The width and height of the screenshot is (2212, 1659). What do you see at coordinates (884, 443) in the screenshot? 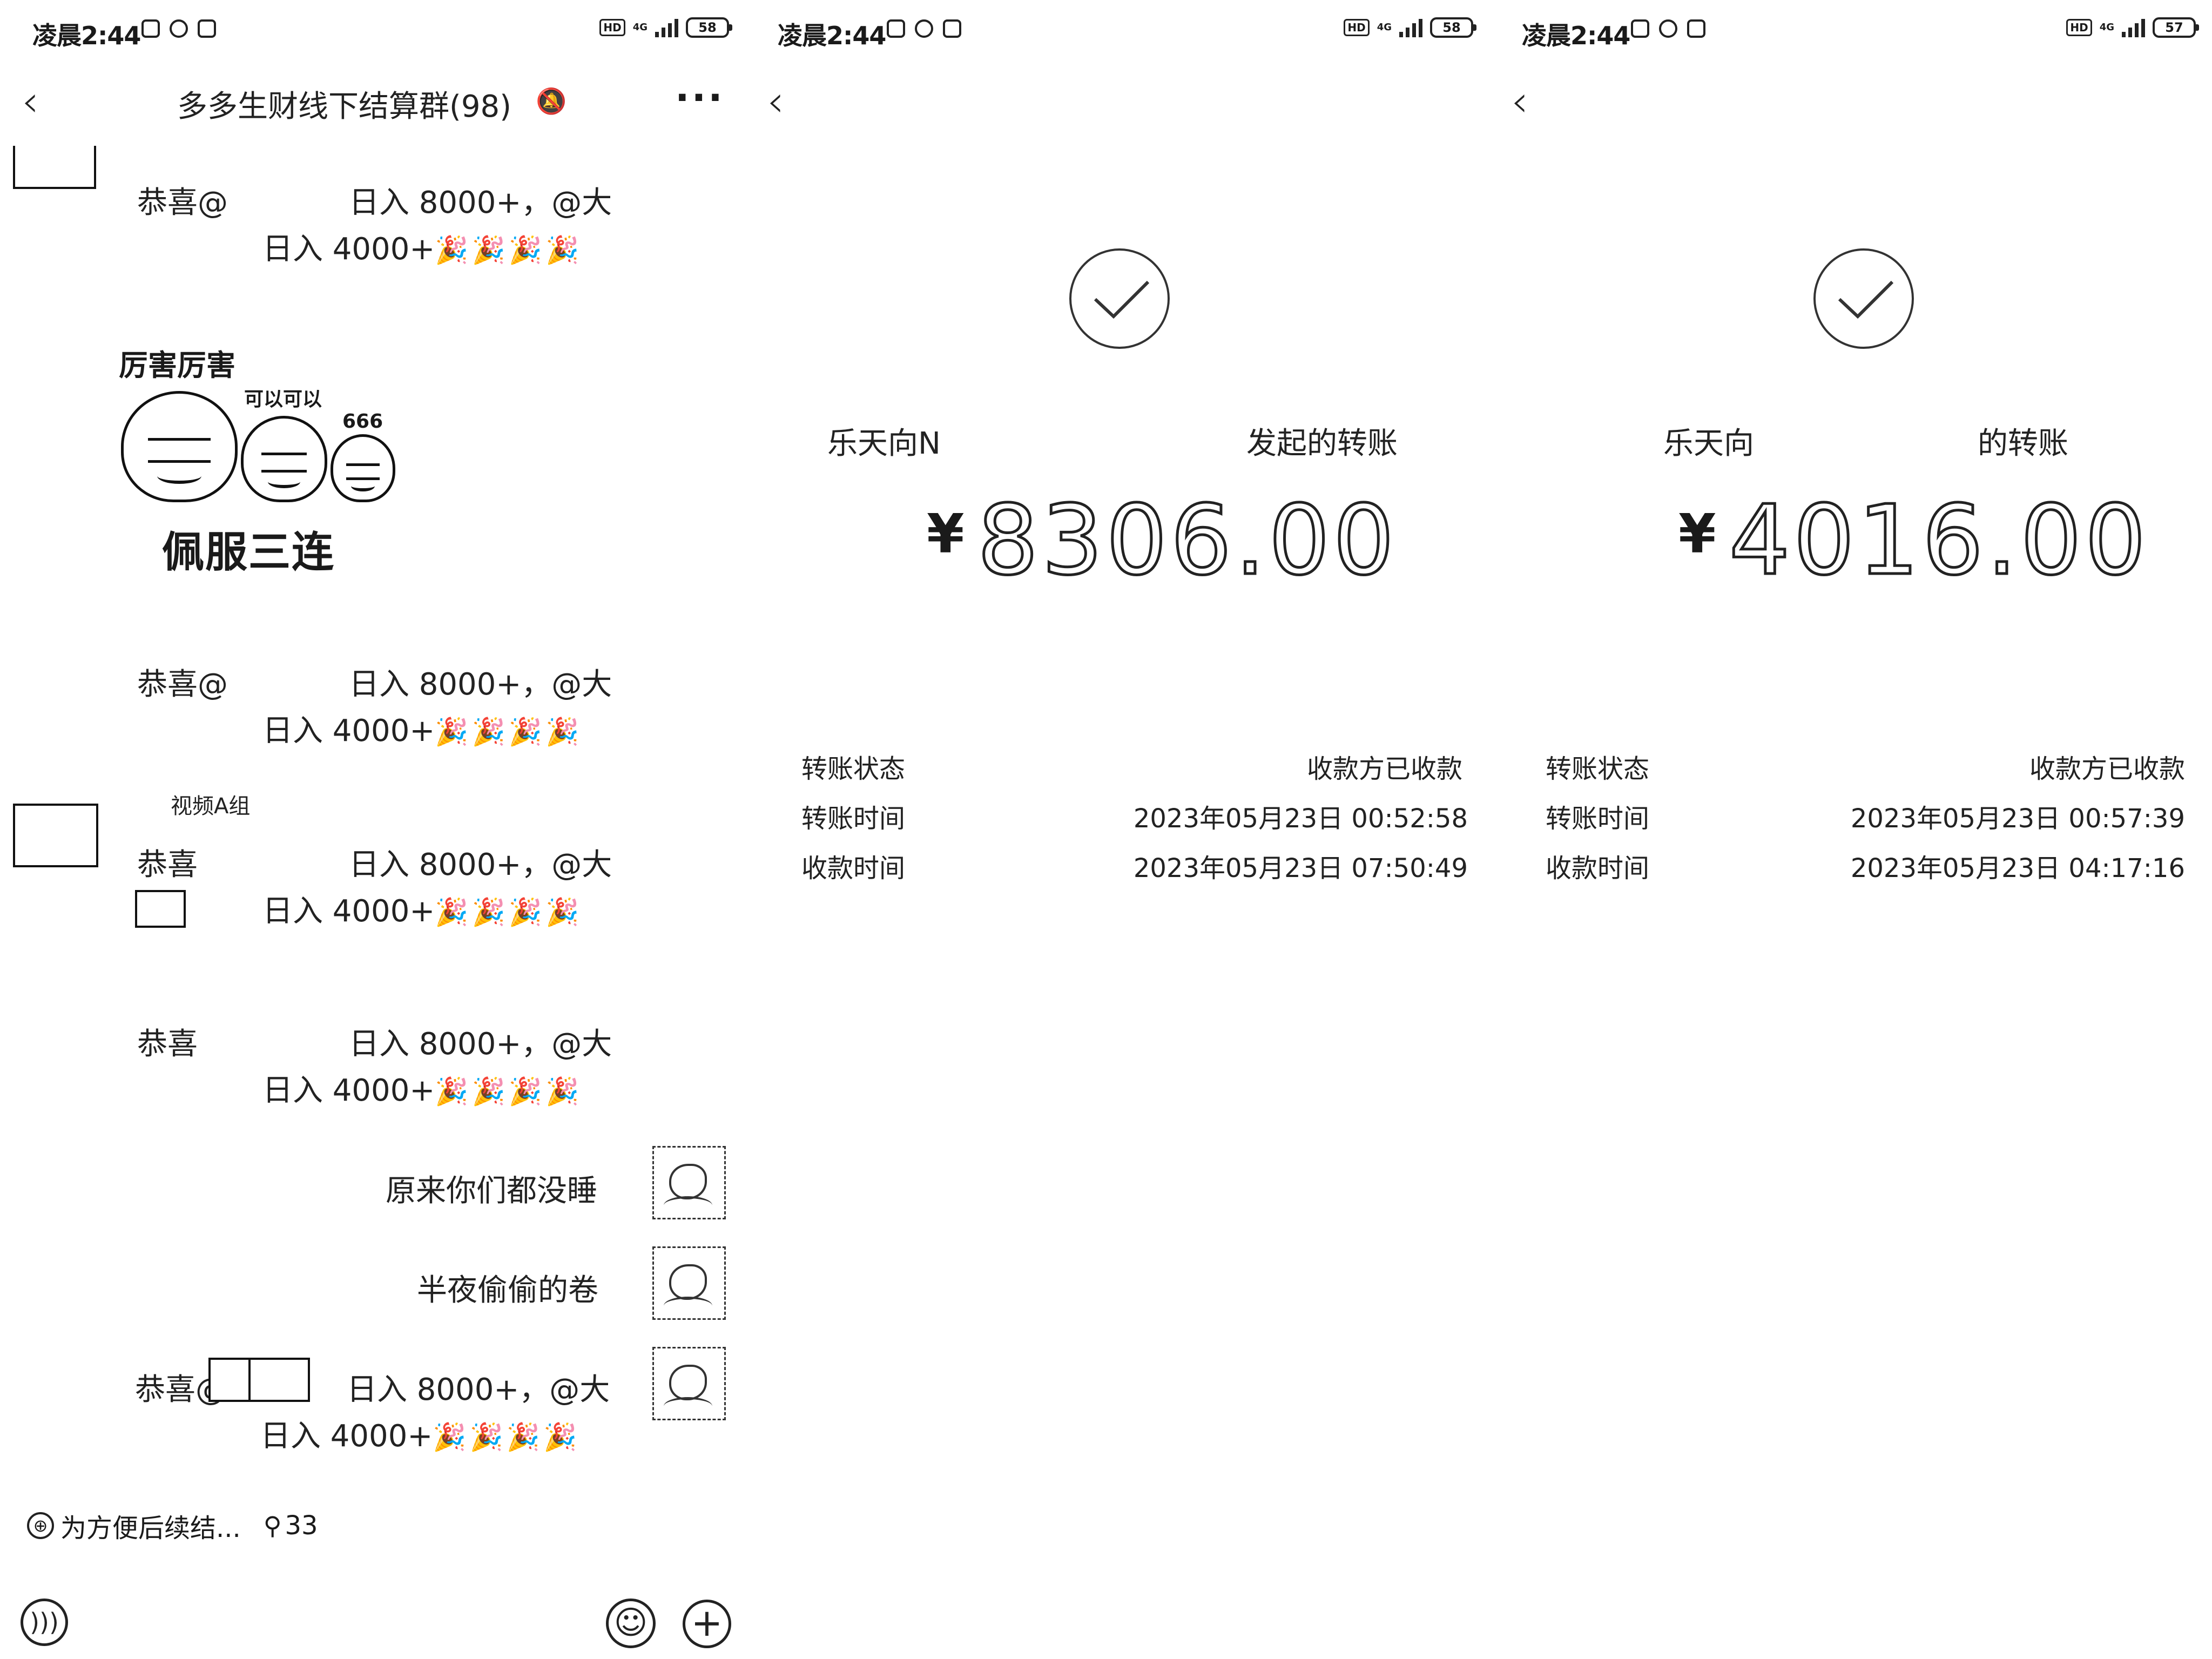
I see `transfer-from: 乐天向N` at bounding box center [884, 443].